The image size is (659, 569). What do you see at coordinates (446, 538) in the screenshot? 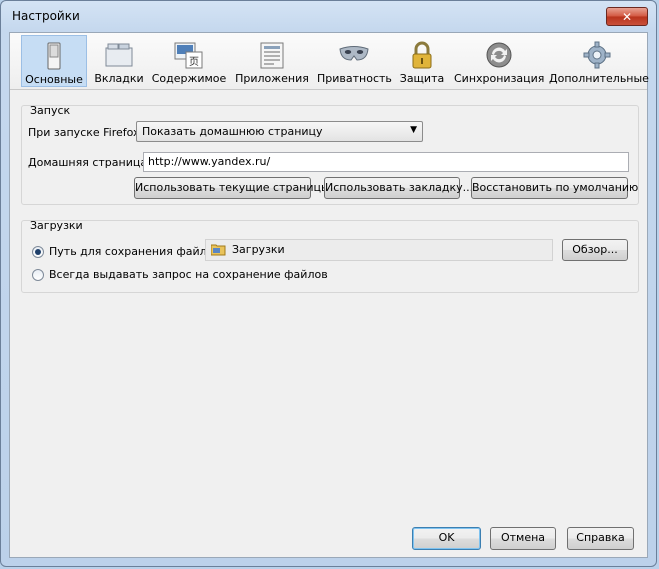
I see `ok-button: OK` at bounding box center [446, 538].